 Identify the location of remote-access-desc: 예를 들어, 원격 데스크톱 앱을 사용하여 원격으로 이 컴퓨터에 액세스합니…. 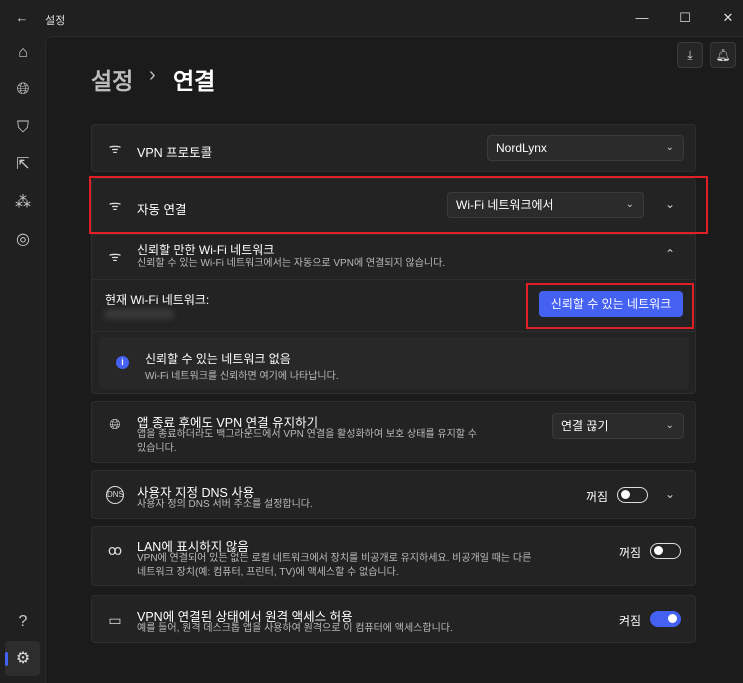
(295, 628).